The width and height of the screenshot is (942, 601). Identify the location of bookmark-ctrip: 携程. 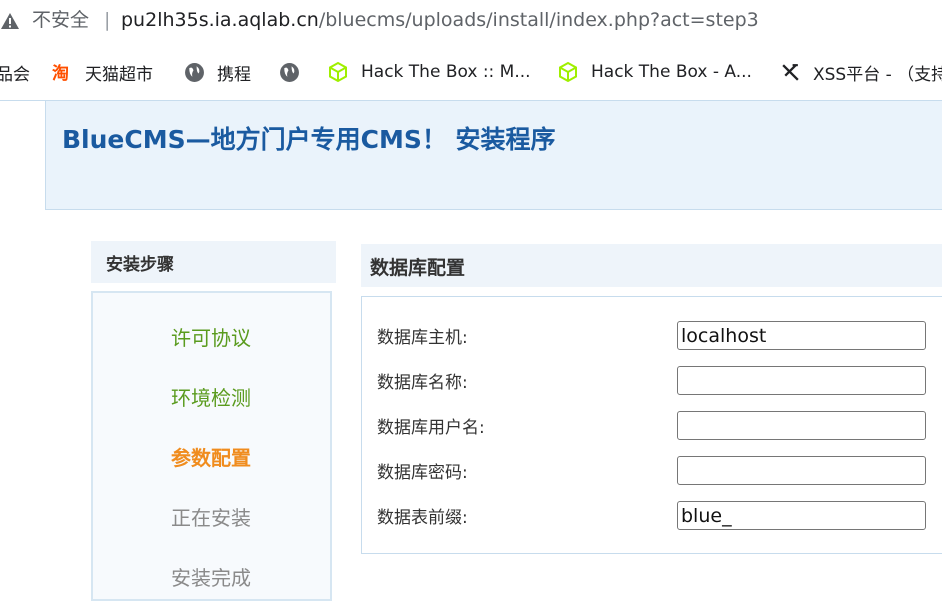
(217, 72).